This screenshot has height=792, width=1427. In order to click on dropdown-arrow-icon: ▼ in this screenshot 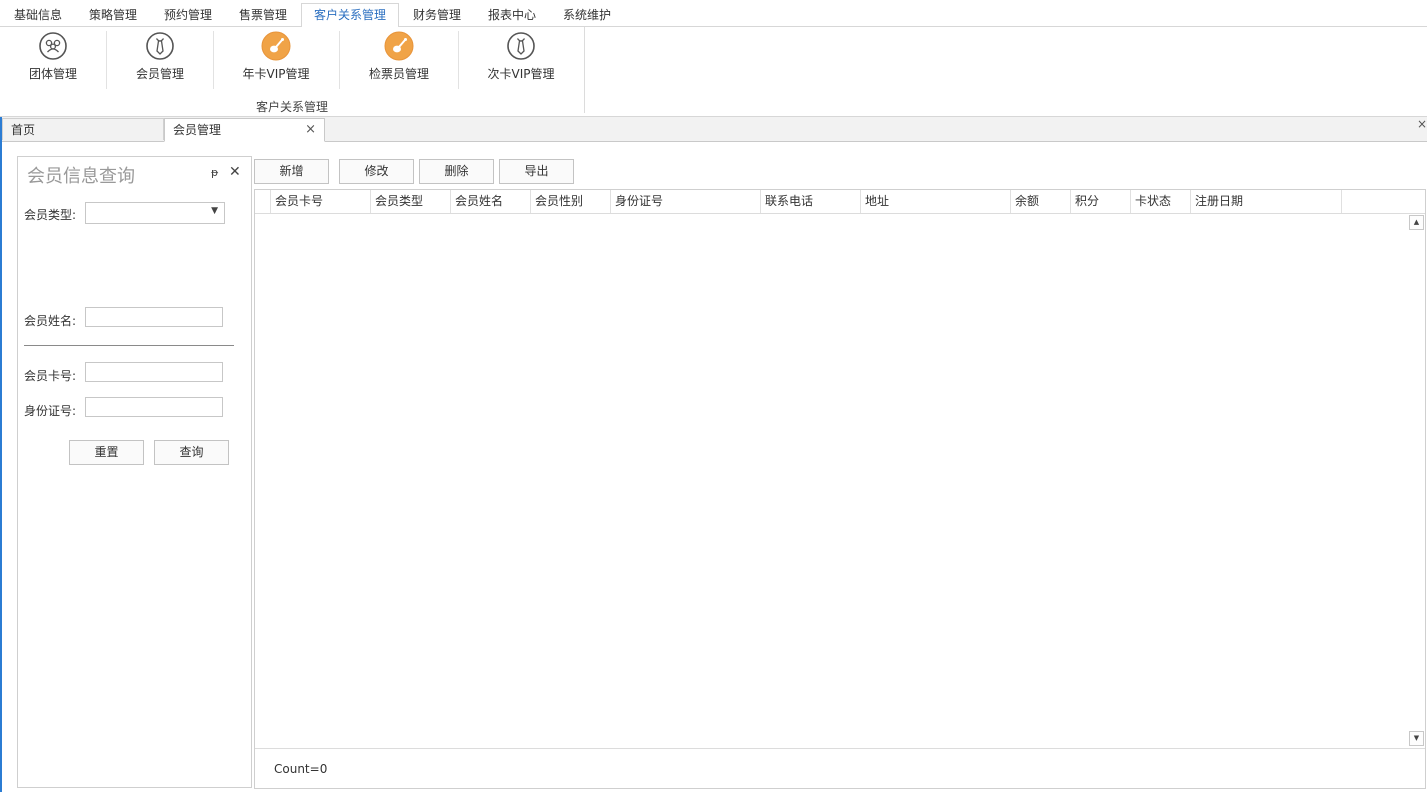, I will do `click(214, 211)`.